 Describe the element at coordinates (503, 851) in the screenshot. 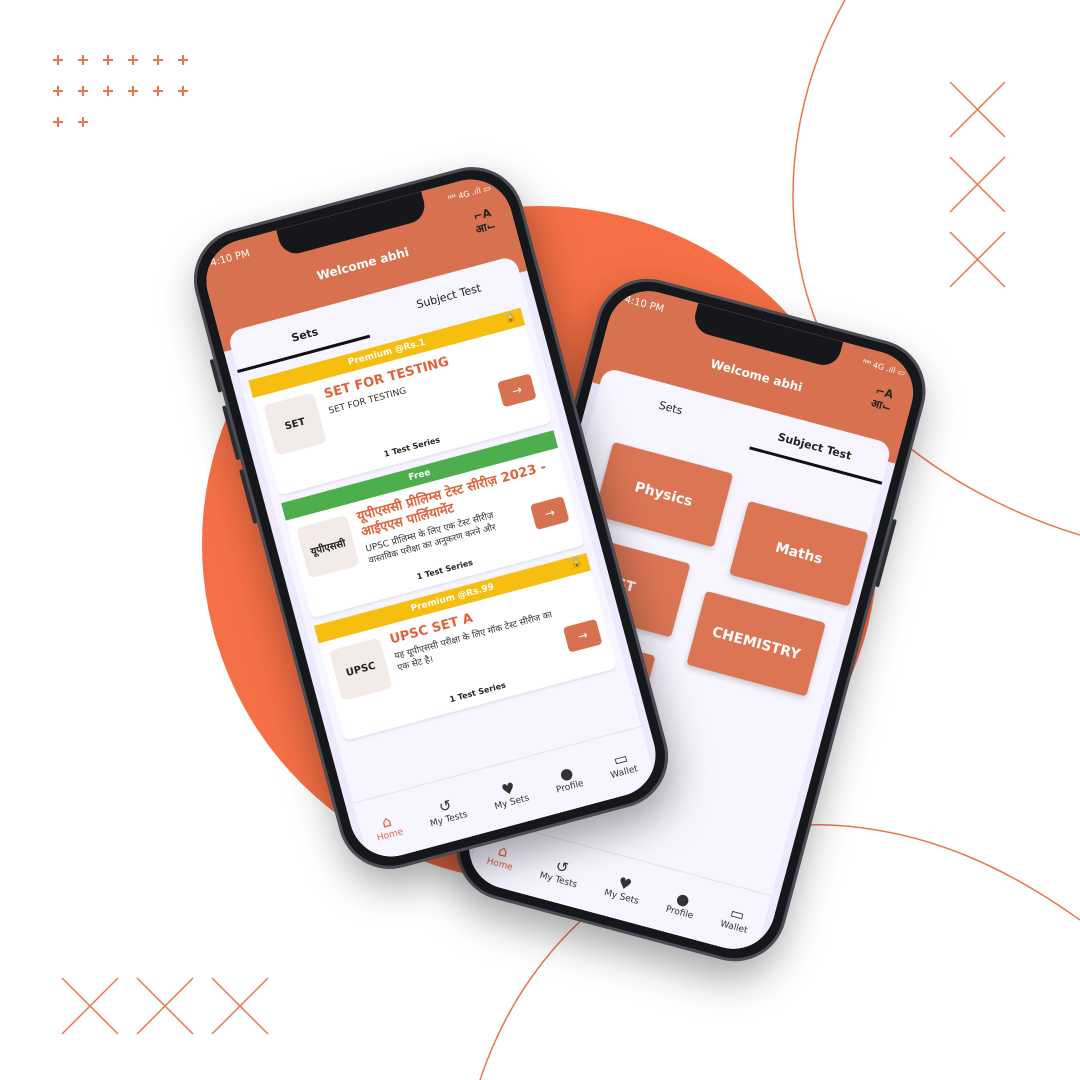

I see `home-icon: ⌂` at that location.